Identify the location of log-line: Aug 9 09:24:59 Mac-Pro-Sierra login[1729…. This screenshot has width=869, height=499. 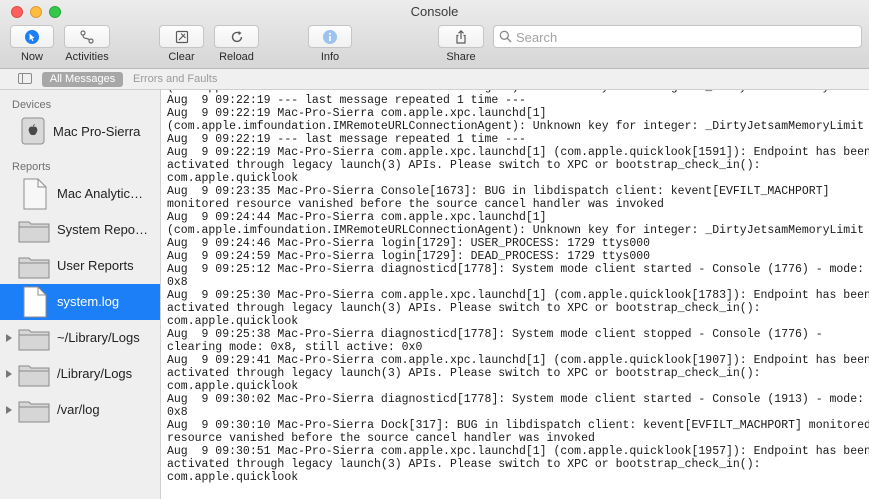
(409, 256).